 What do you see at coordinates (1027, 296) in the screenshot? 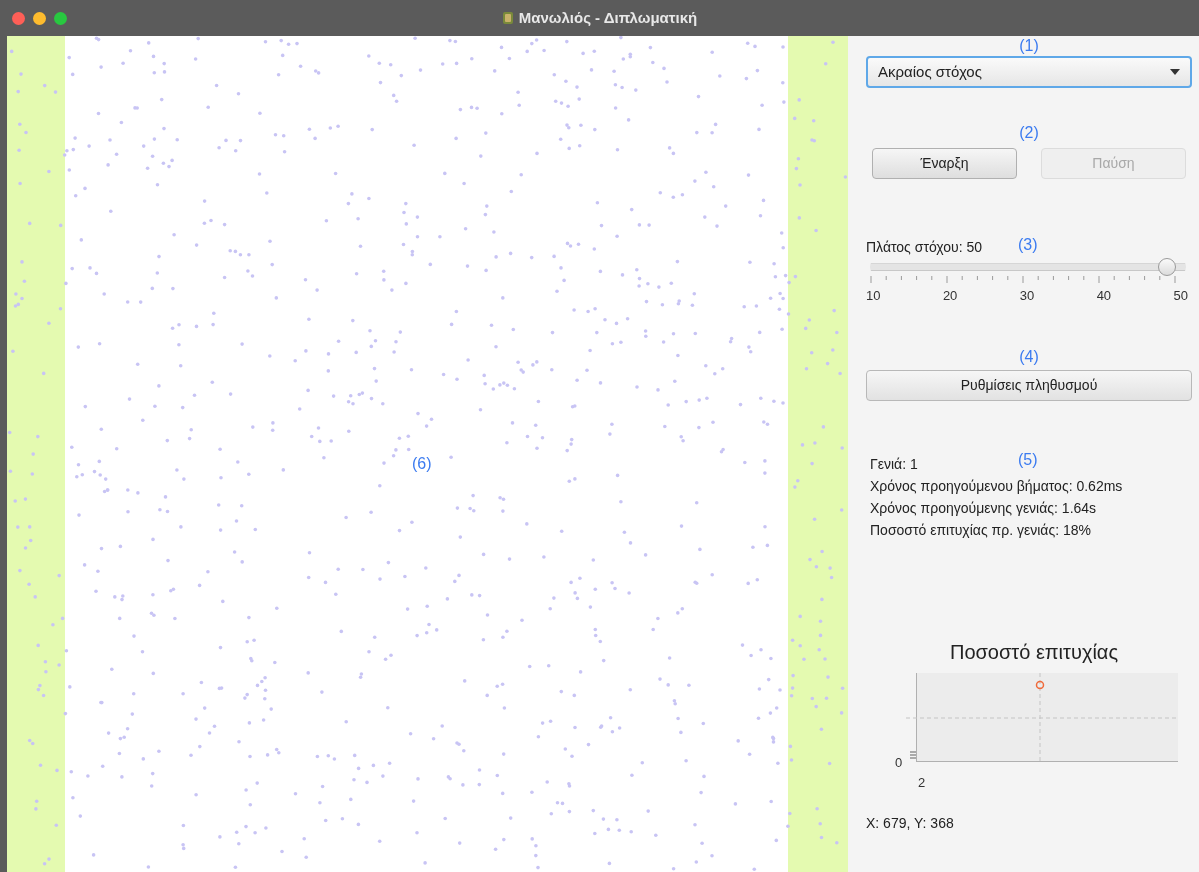
I see `slider-tick-label: 30` at bounding box center [1027, 296].